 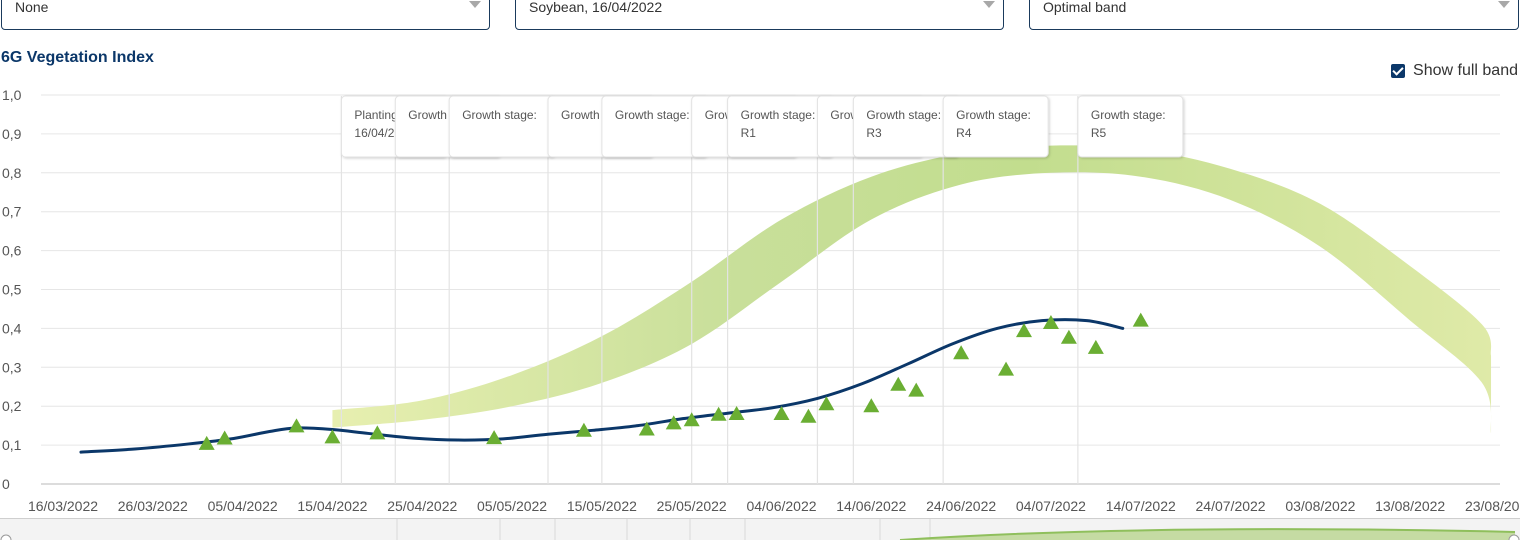 I want to click on y-tick-label: 1,0, so click(x=12, y=95).